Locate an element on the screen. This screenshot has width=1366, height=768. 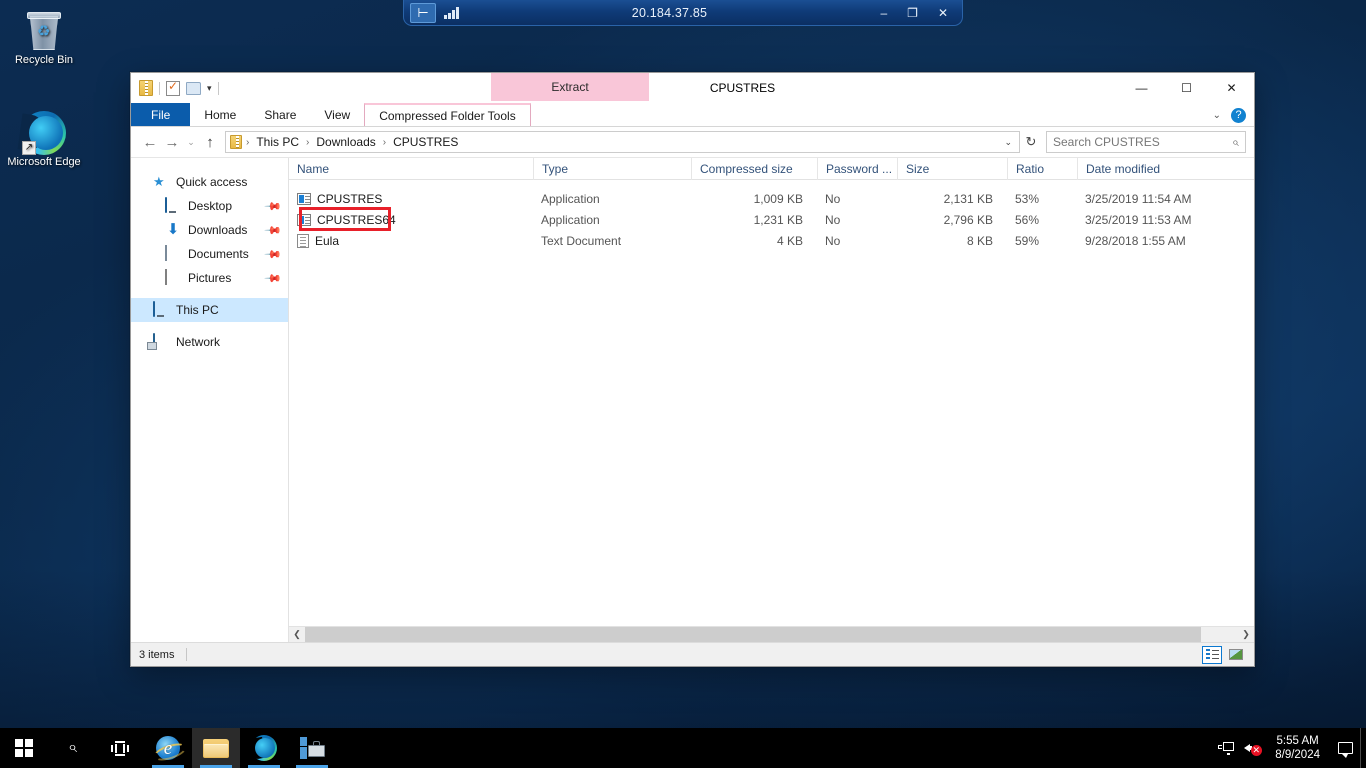
details-view-button is located at coordinates (1212, 654).